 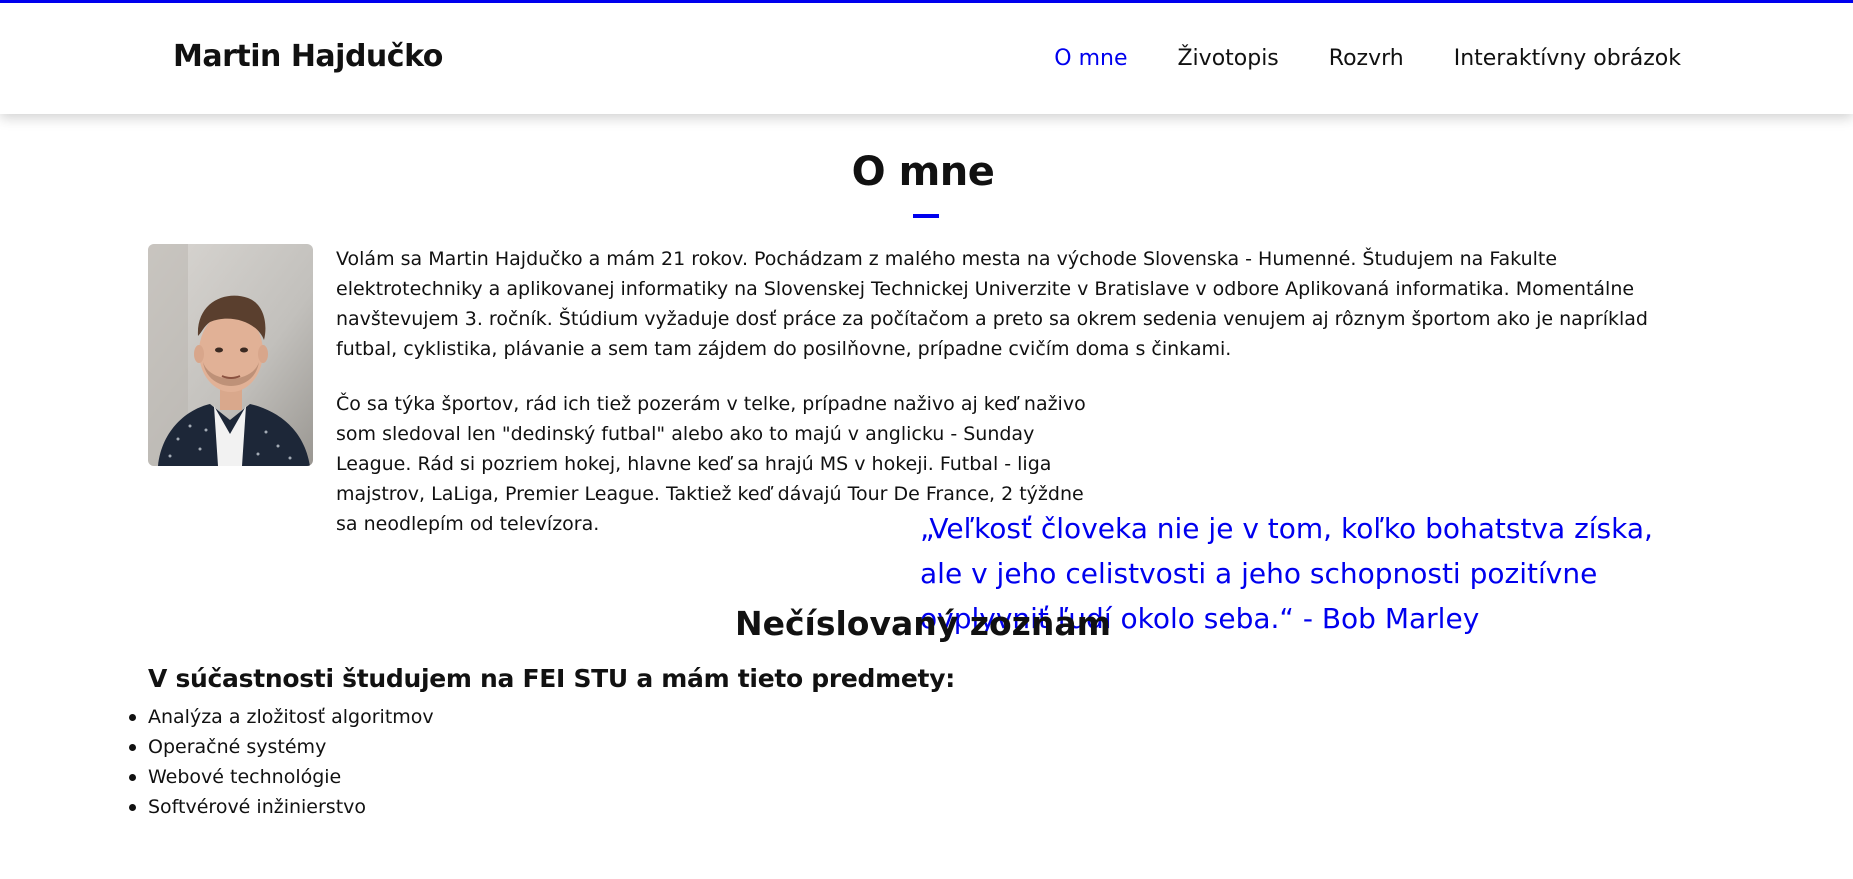 What do you see at coordinates (281, 807) in the screenshot?
I see `list-item: Softvérové inžinierstvo` at bounding box center [281, 807].